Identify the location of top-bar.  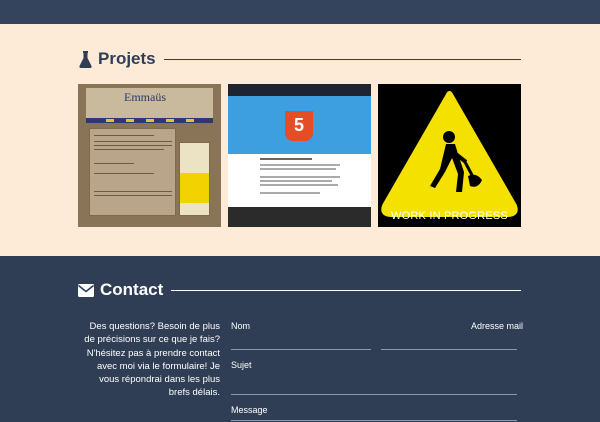
(300, 12).